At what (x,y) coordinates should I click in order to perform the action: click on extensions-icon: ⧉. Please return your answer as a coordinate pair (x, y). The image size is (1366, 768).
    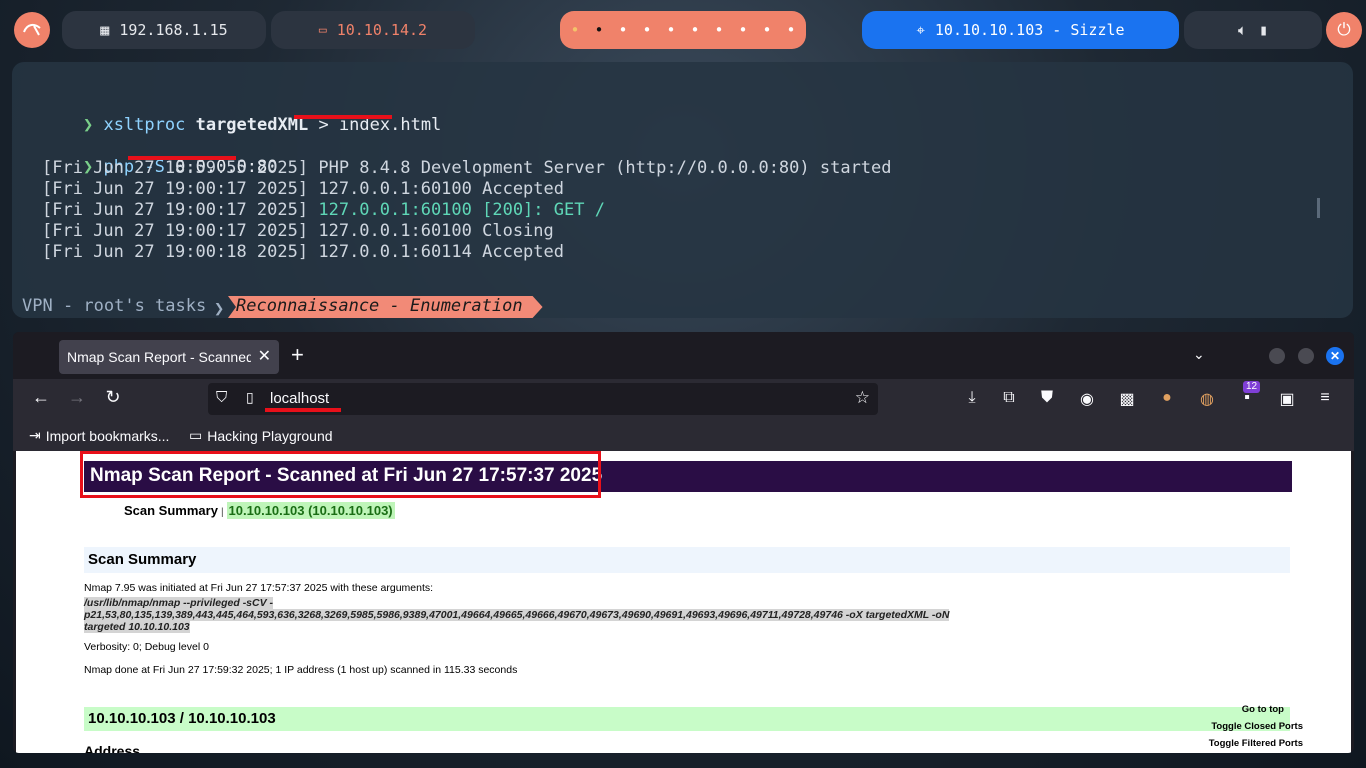
    Looking at the image, I should click on (1009, 398).